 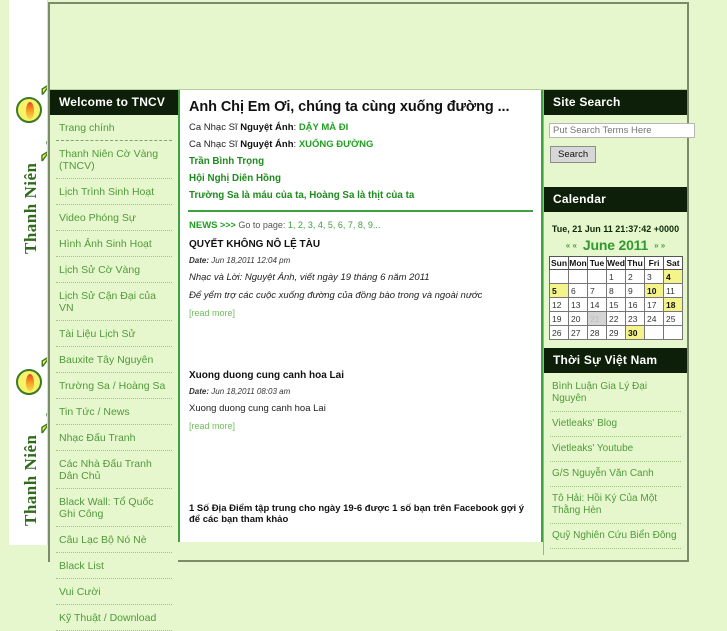 I want to click on featured-link: Hội Nghị Diên Hồng, so click(x=361, y=178).